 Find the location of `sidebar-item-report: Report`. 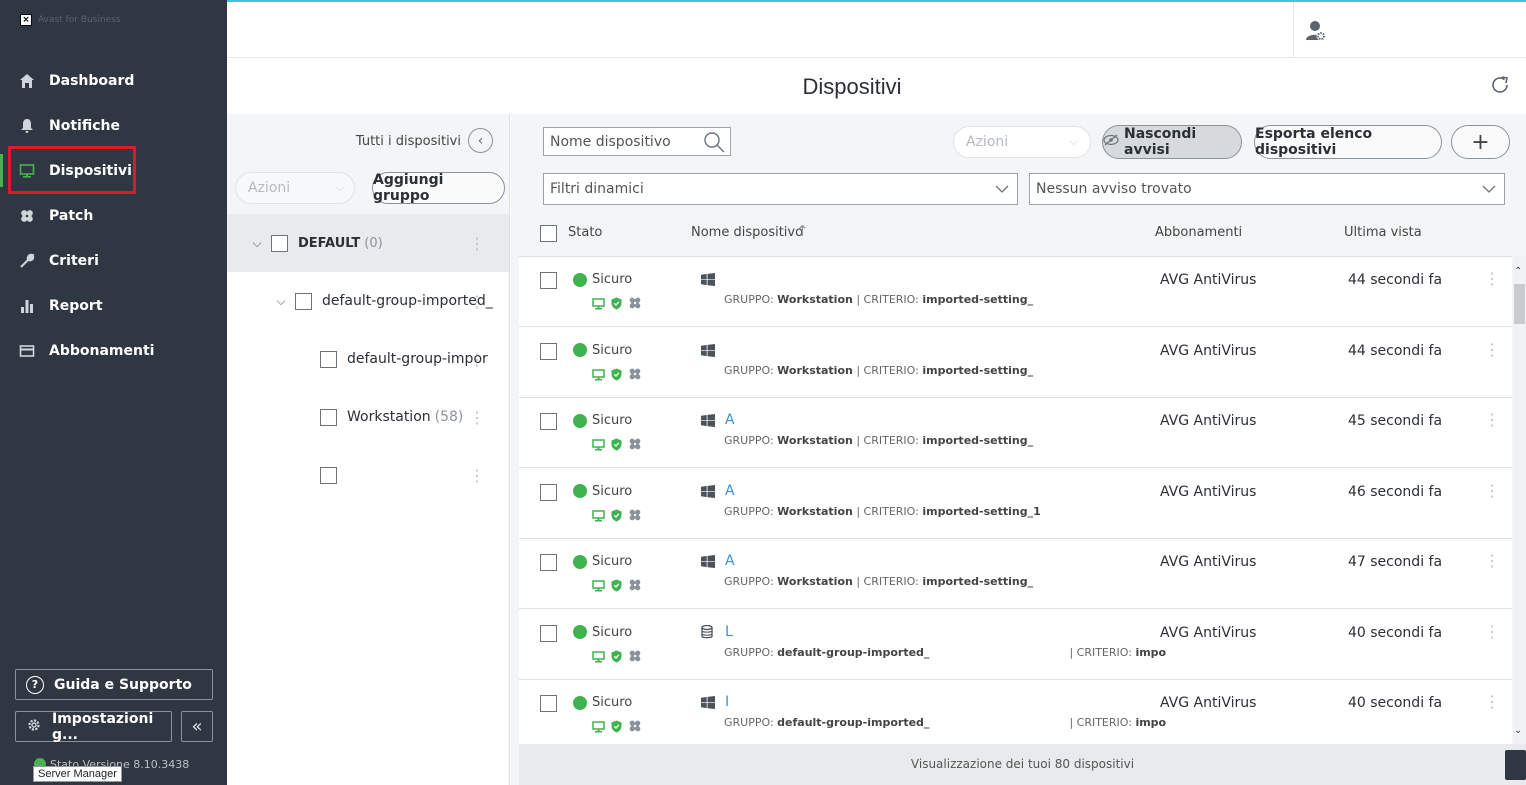

sidebar-item-report: Report is located at coordinates (113, 305).